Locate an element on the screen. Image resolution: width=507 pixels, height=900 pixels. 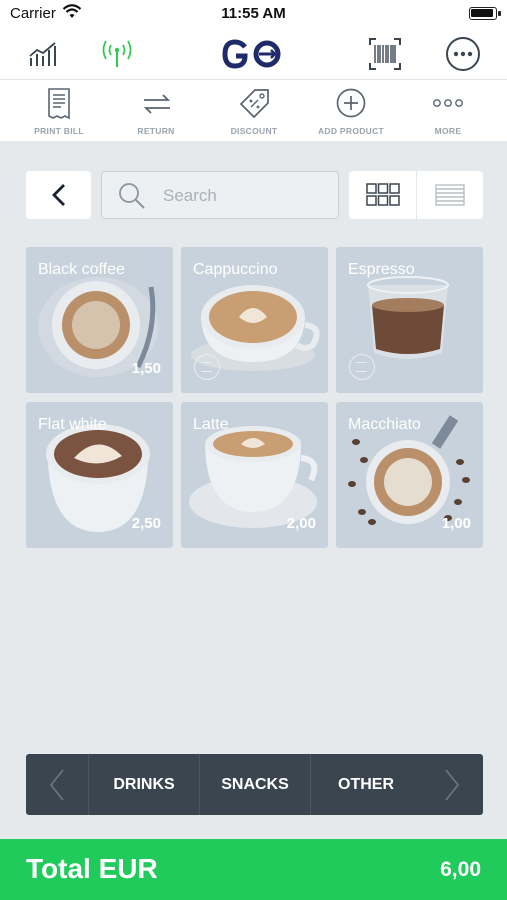
total-bar: Total EUR 6,00 is located at coordinates (253, 869).